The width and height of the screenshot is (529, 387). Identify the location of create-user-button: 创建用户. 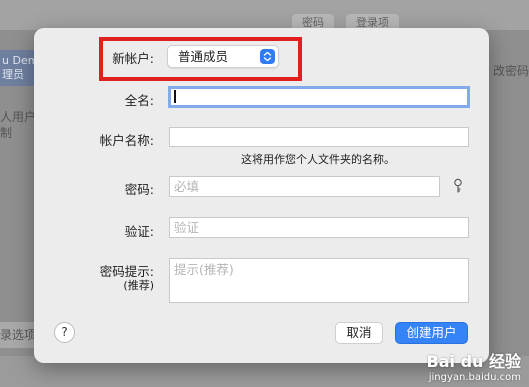
(431, 333).